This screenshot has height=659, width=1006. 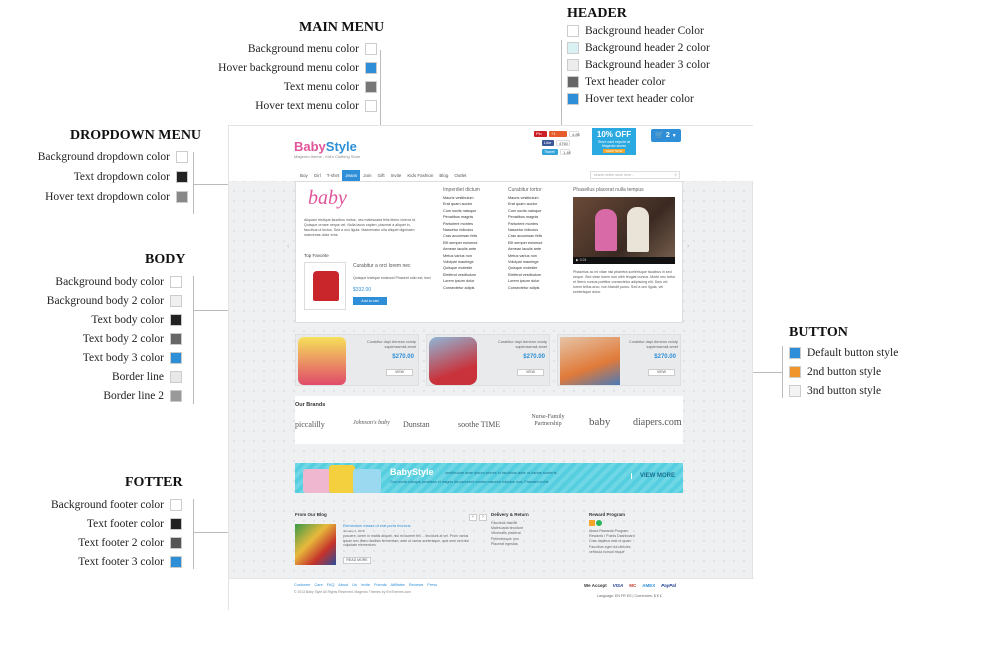 I want to click on header-annotation-row: Background header 3 color, so click(x=638, y=65).